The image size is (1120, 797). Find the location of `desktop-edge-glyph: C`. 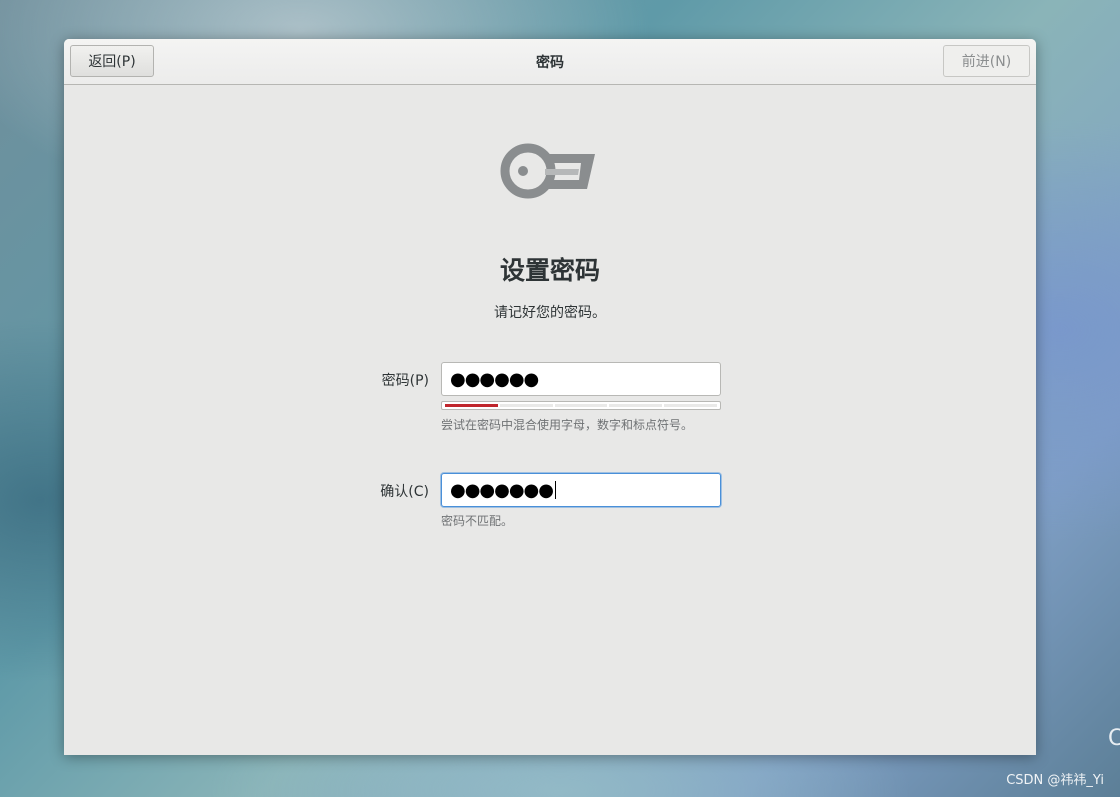

desktop-edge-glyph: C is located at coordinates (1114, 738).